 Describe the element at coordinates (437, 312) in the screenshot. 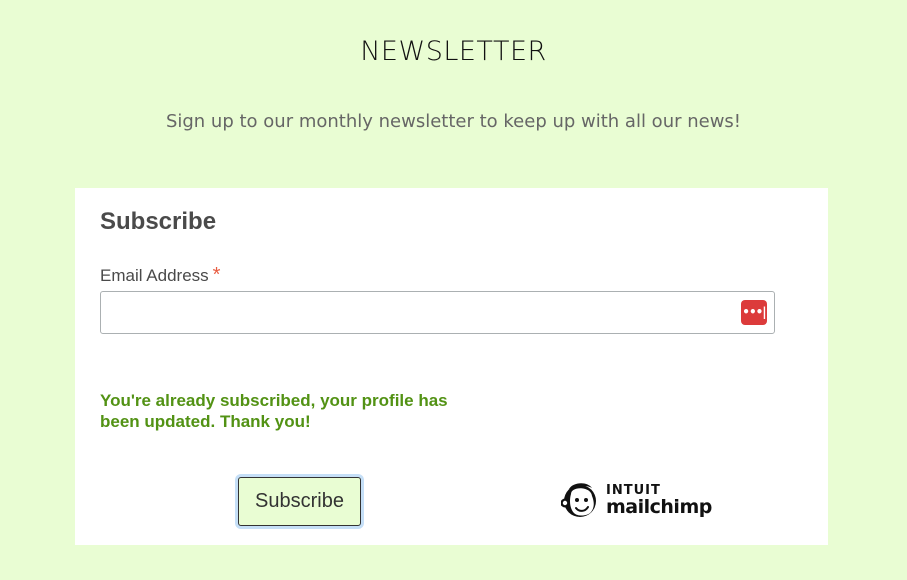

I see `email-field` at that location.